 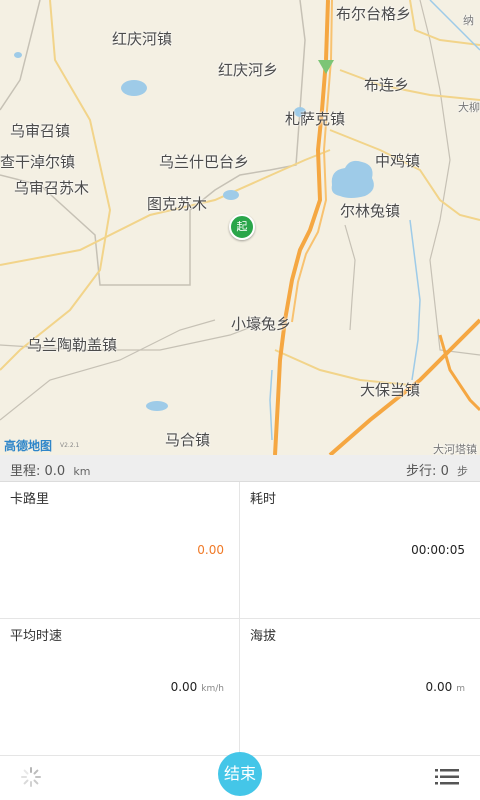 I want to click on map-label: 大保当镇, so click(x=390, y=390).